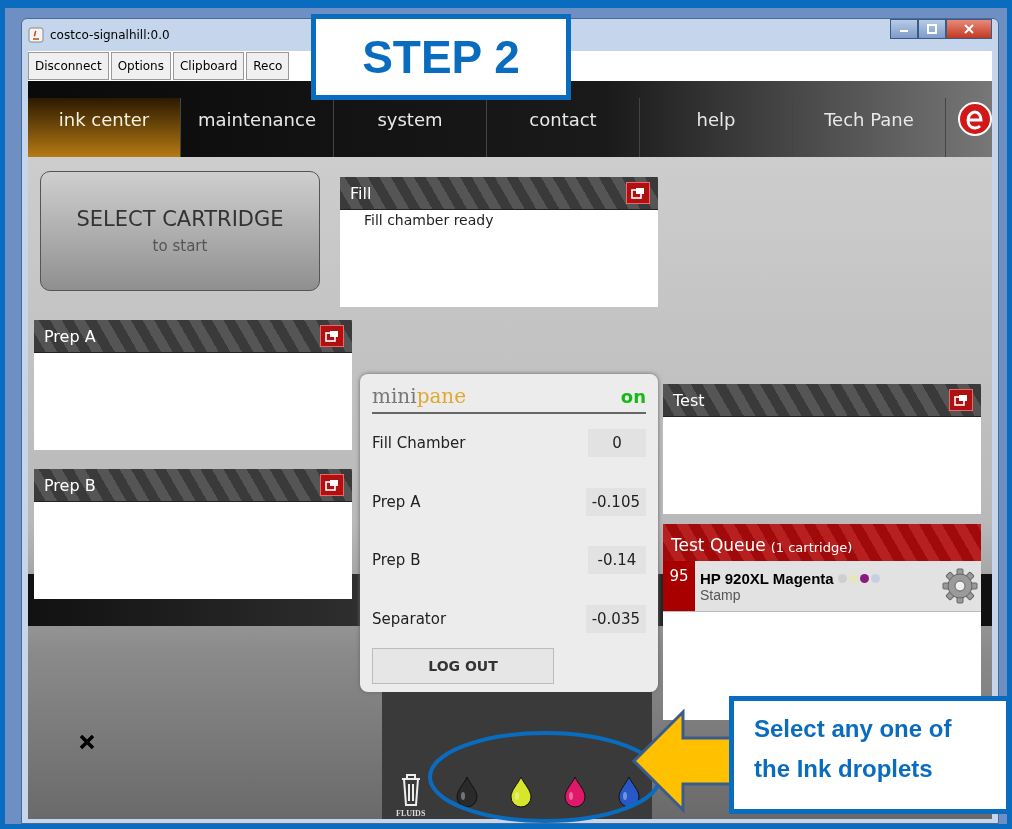  I want to click on reading-label: Separator, so click(409, 618).